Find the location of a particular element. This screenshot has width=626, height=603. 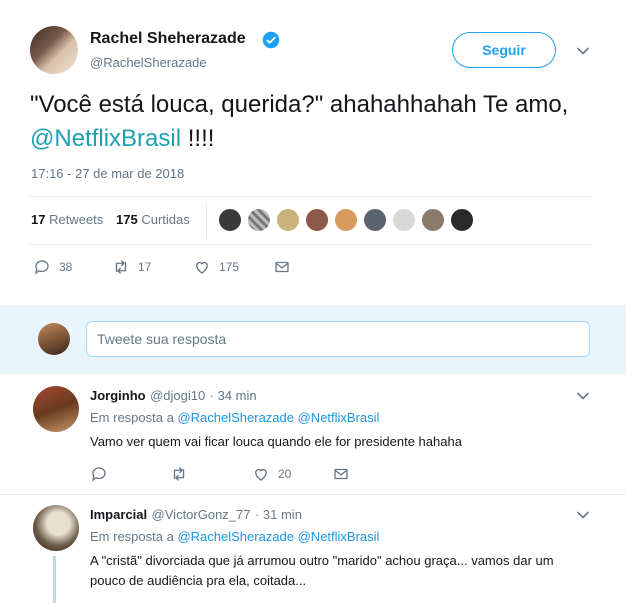

retweets-count: 17 is located at coordinates (38, 219).